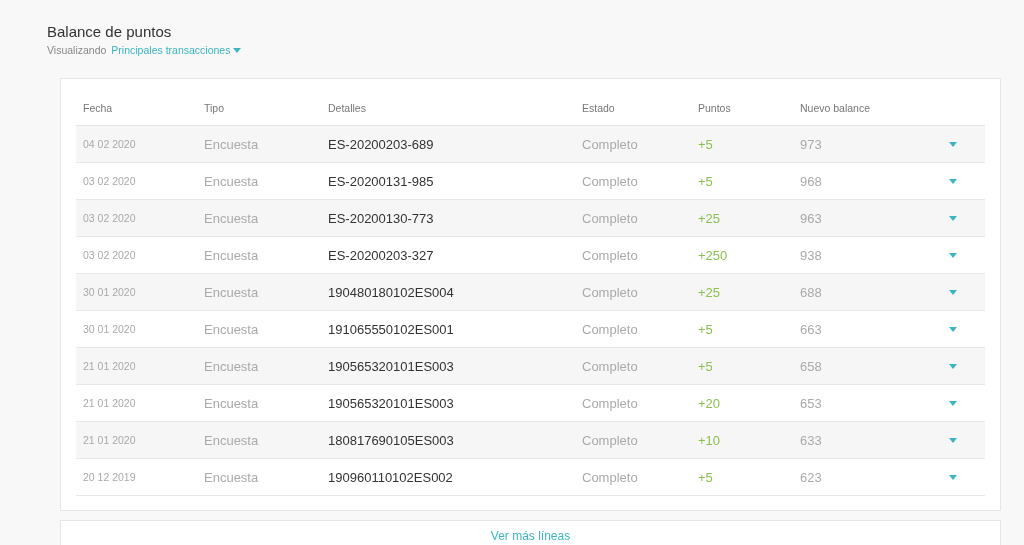  I want to click on more-link: Ver más líneas, so click(530, 536).